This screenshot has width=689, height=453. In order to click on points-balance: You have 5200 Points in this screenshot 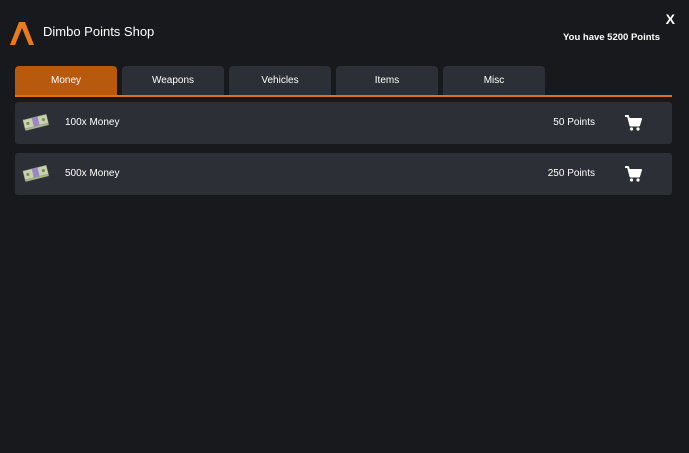, I will do `click(611, 37)`.